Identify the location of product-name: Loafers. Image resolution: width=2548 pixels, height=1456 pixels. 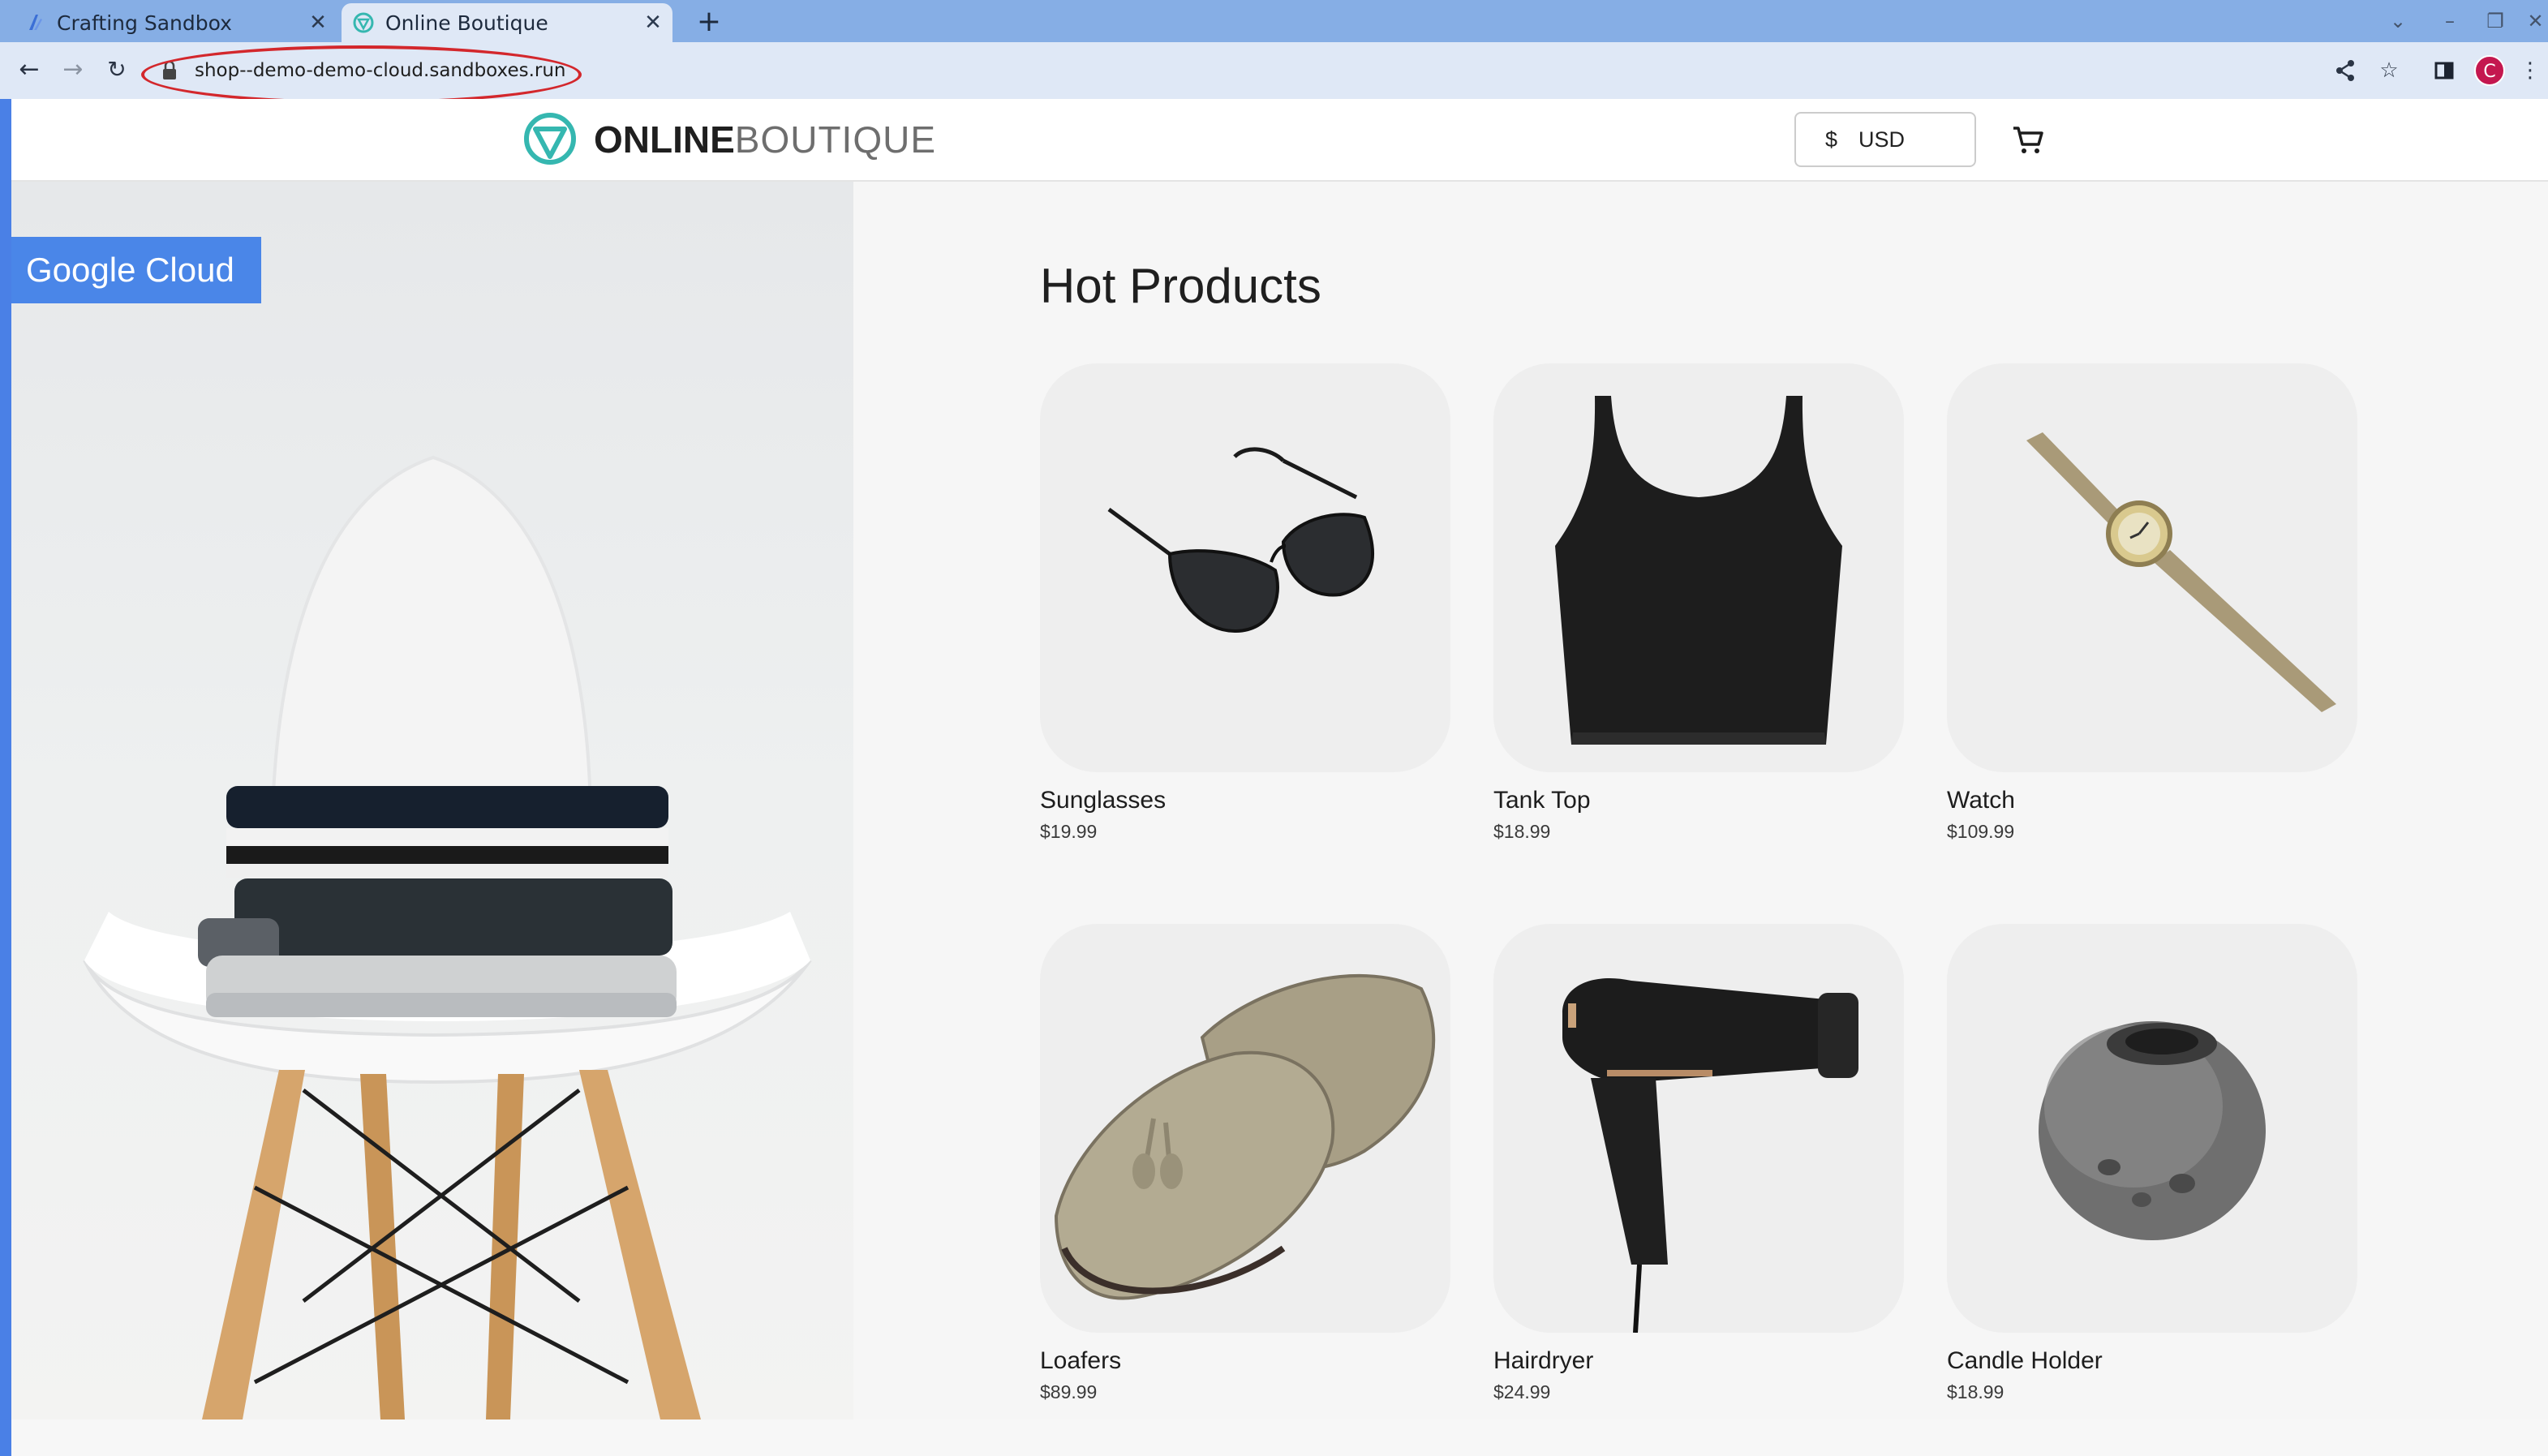
(1245, 1361).